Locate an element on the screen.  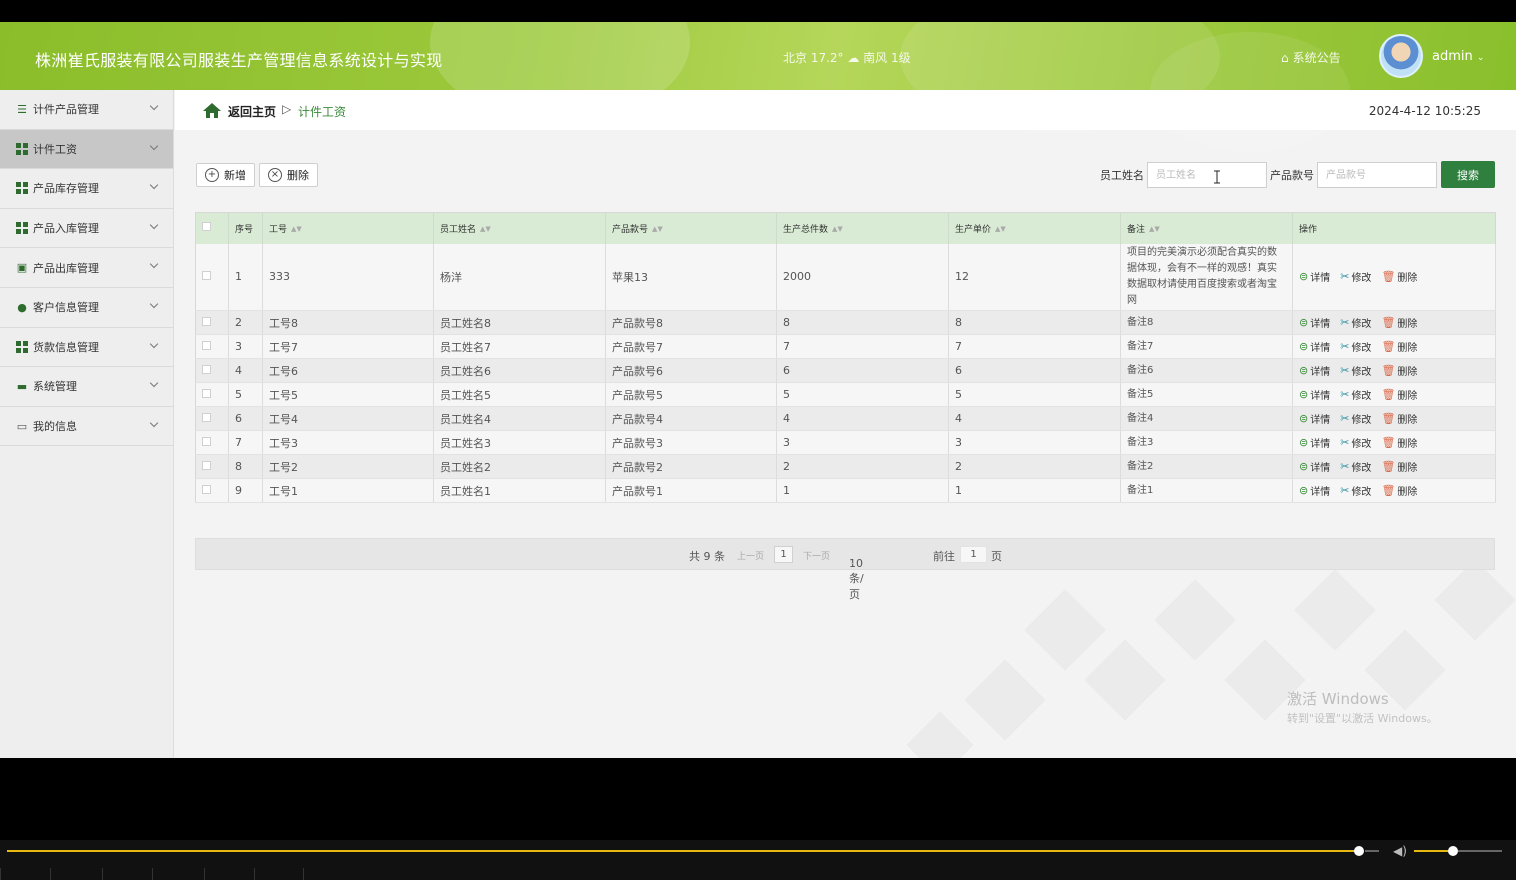
sidebar-item-stock-in: 产品入库管理 is located at coordinates (86, 229).